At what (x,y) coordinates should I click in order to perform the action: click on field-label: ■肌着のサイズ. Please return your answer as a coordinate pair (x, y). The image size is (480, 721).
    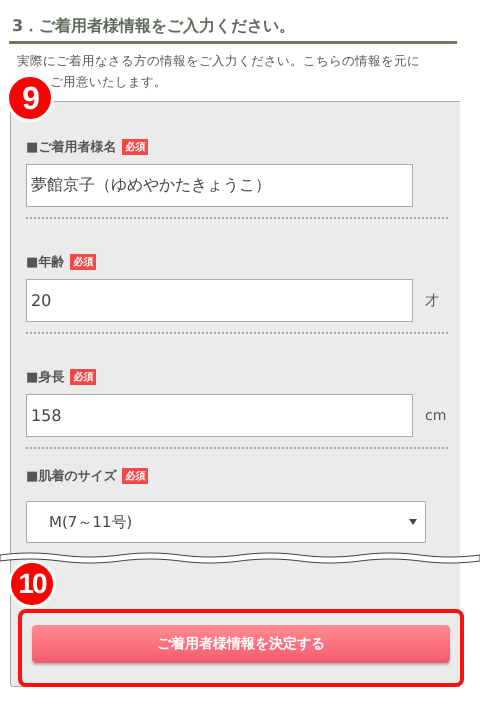
    Looking at the image, I should click on (71, 476).